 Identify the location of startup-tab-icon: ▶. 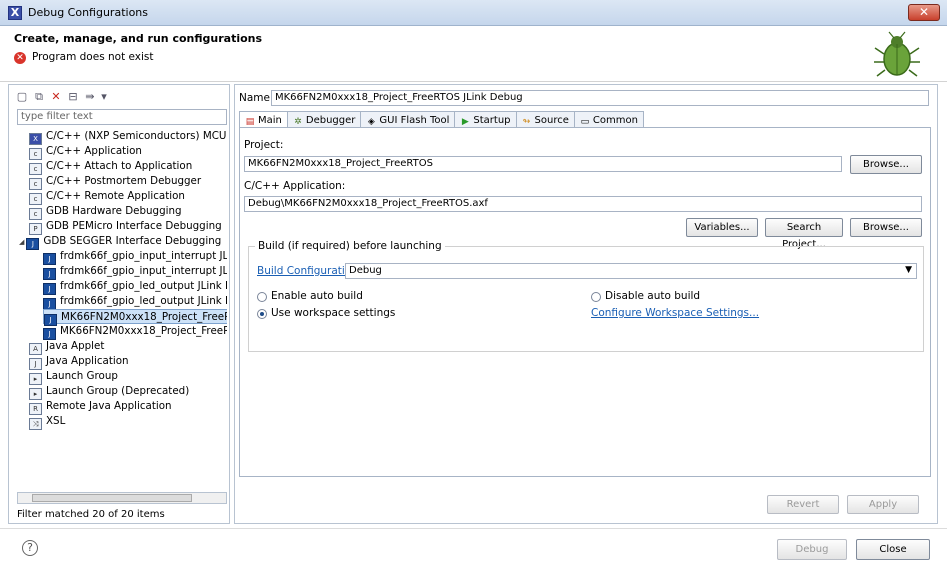
(465, 122).